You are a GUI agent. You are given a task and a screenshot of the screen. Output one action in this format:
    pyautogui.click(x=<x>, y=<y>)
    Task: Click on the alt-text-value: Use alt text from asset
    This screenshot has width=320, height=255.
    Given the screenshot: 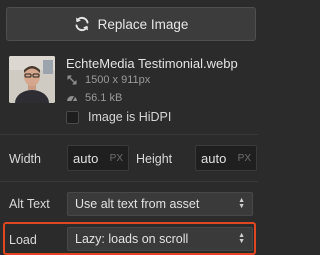 What is the action you would take?
    pyautogui.click(x=137, y=204)
    